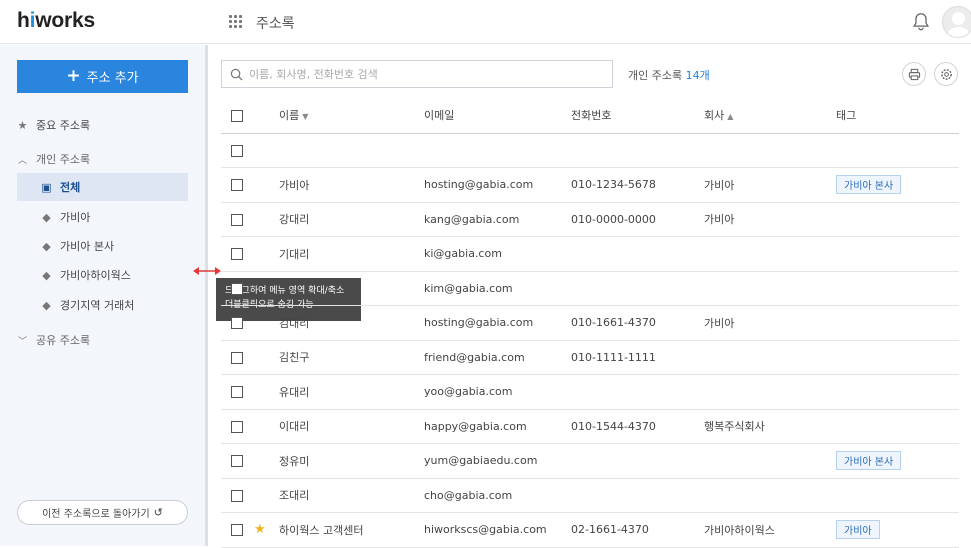  I want to click on table-row: 이대리 happy@gabia.com 010-1544-4370 행복주식회사, so click(590, 426).